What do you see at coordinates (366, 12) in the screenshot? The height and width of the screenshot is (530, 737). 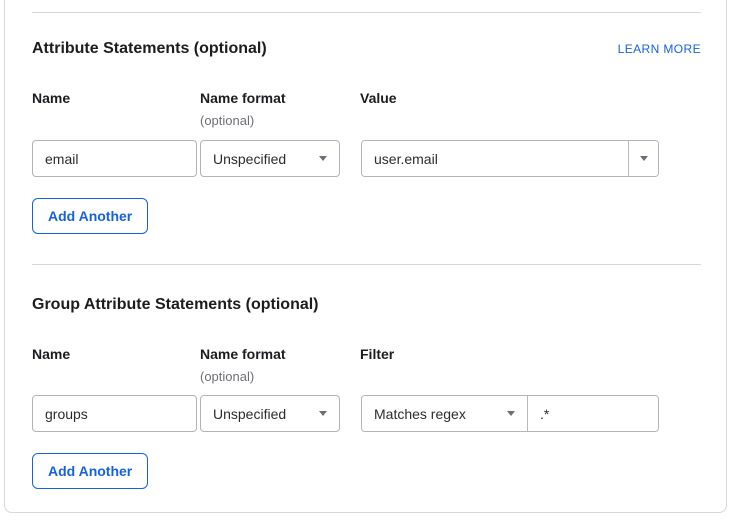 I see `section-divider-top` at bounding box center [366, 12].